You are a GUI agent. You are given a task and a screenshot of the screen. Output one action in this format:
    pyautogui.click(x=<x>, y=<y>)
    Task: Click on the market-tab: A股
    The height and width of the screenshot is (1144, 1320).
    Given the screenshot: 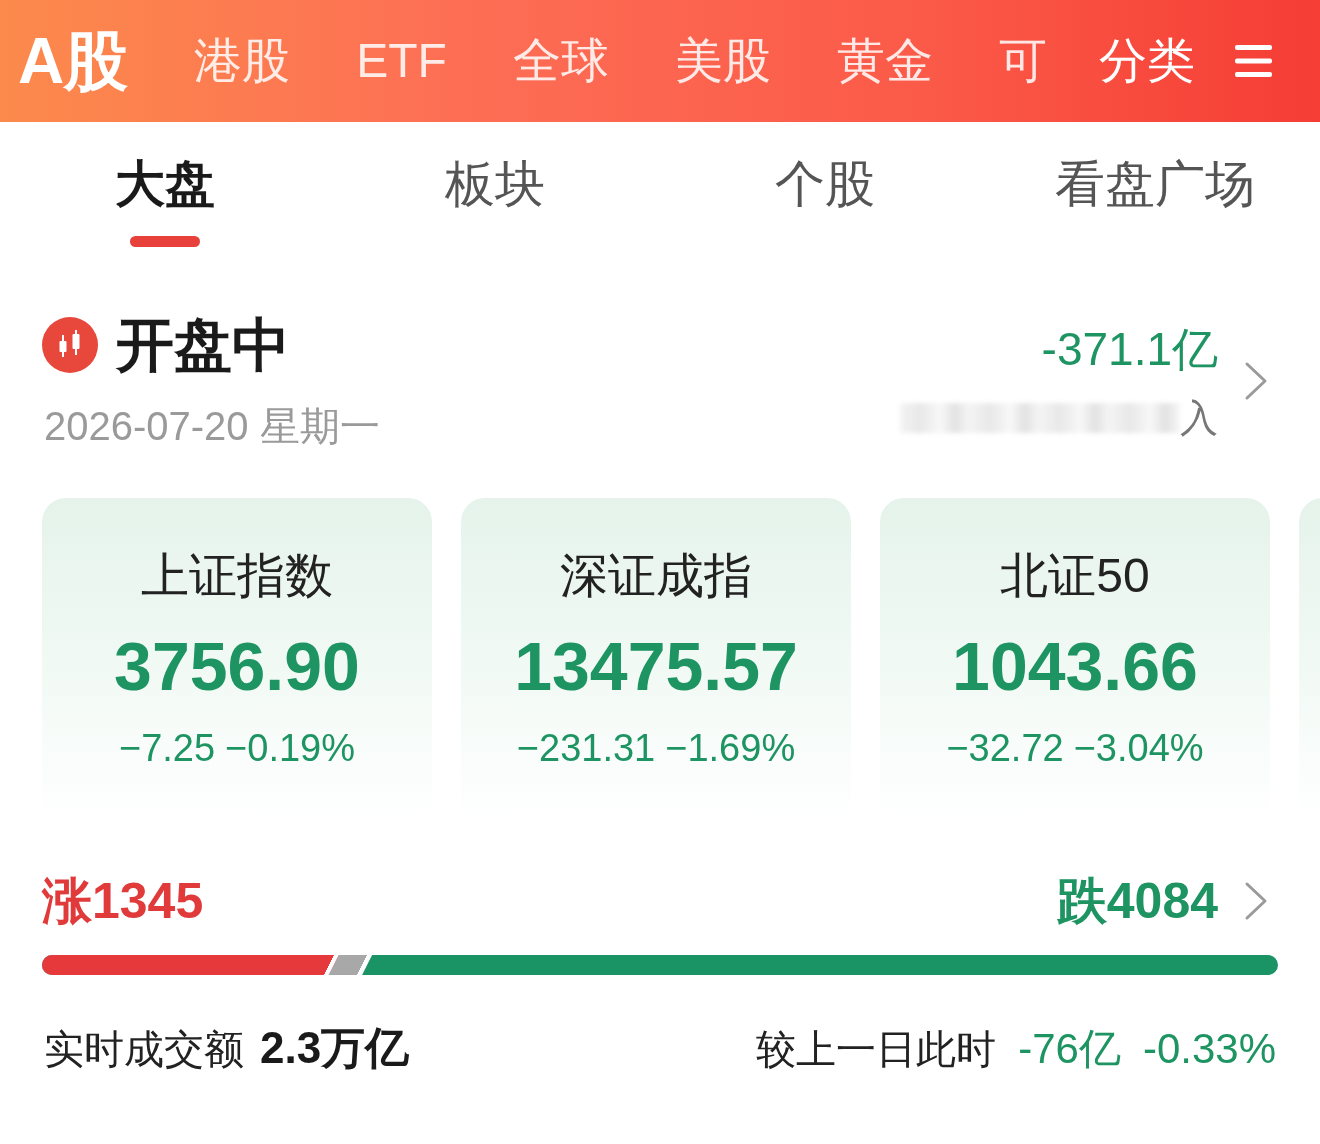 What is the action you would take?
    pyautogui.click(x=73, y=61)
    